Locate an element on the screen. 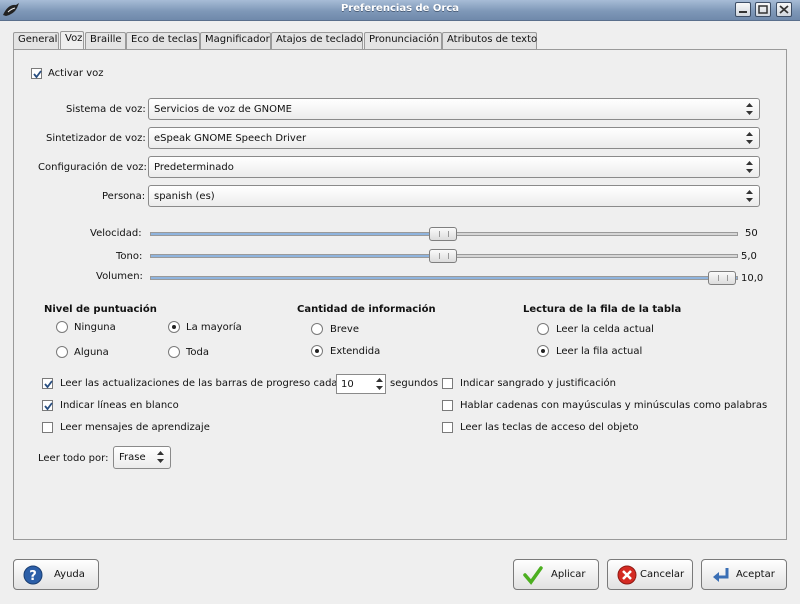 This screenshot has height=604, width=800. close-icon is located at coordinates (784, 9).